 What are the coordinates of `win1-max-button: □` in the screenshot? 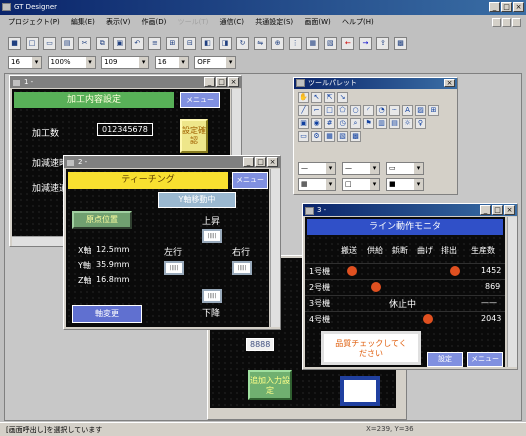 It's located at (221, 82).